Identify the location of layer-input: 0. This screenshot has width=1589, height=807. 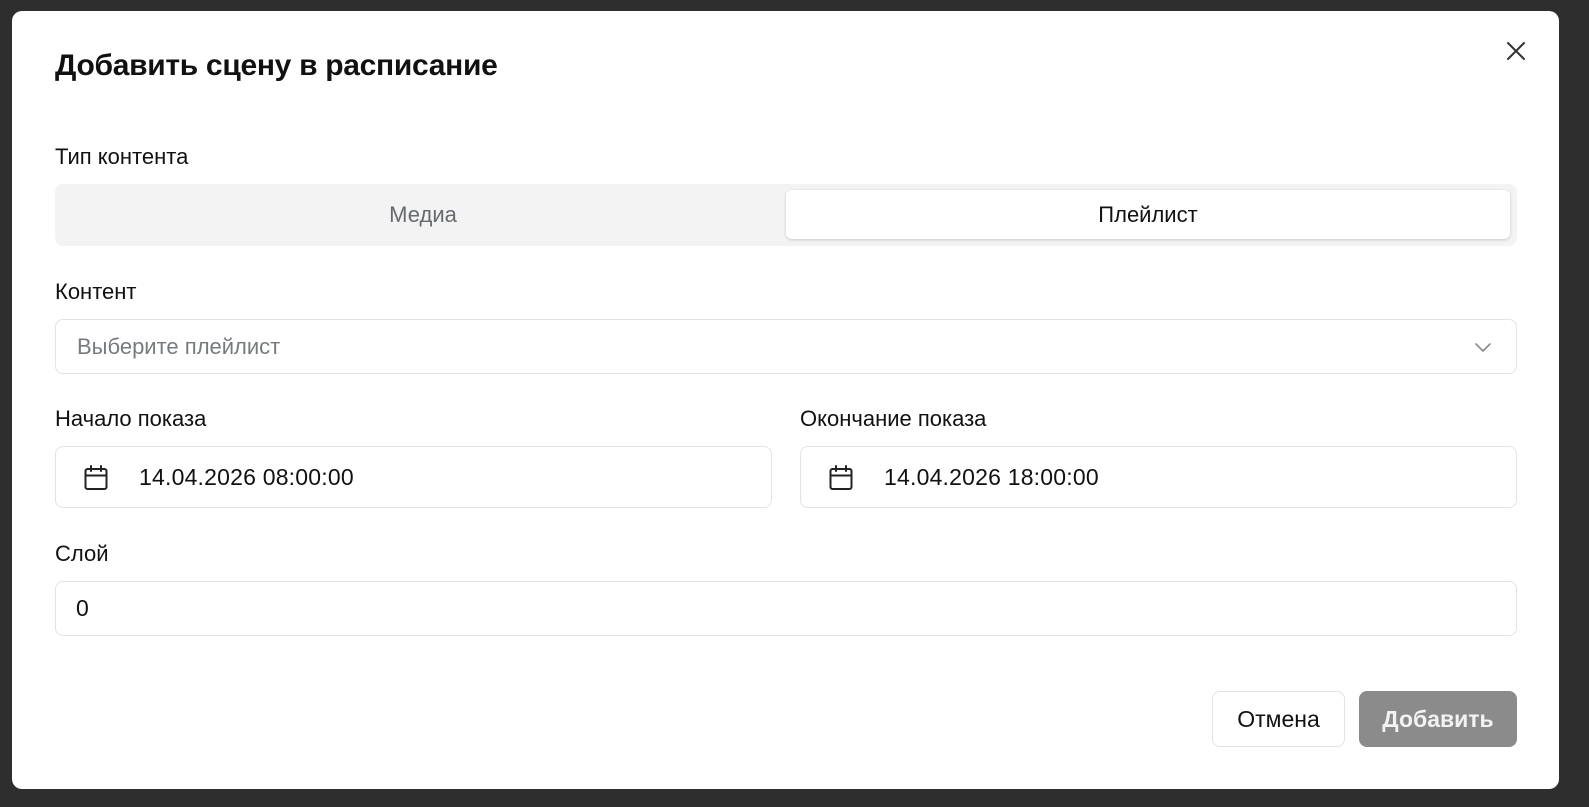
(786, 608).